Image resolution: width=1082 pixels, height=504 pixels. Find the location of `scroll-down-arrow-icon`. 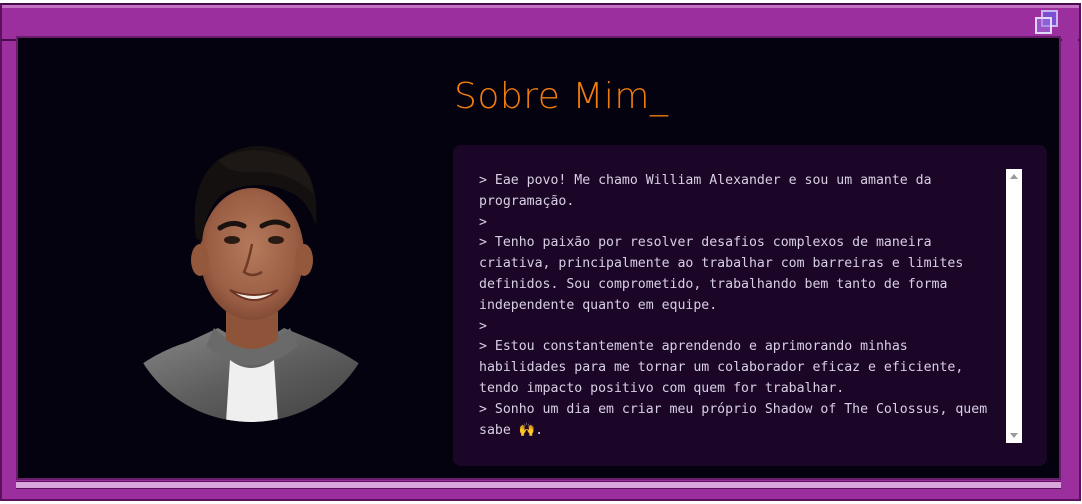

scroll-down-arrow-icon is located at coordinates (1014, 436).